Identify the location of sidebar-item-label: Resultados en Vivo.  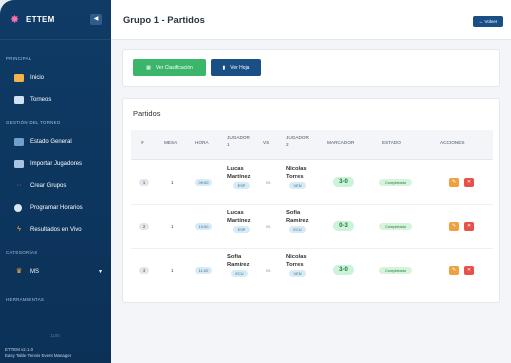
(56, 230).